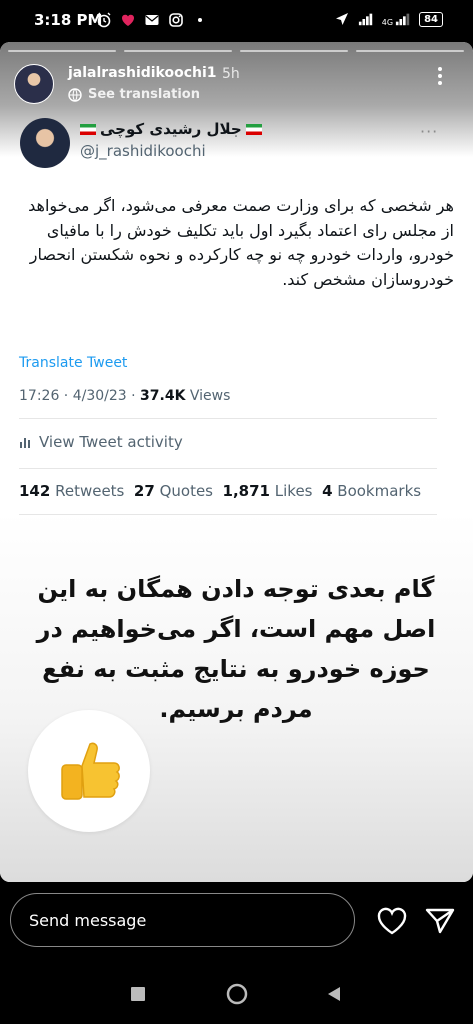  I want to click on thumbs-up-sticker, so click(89, 771).